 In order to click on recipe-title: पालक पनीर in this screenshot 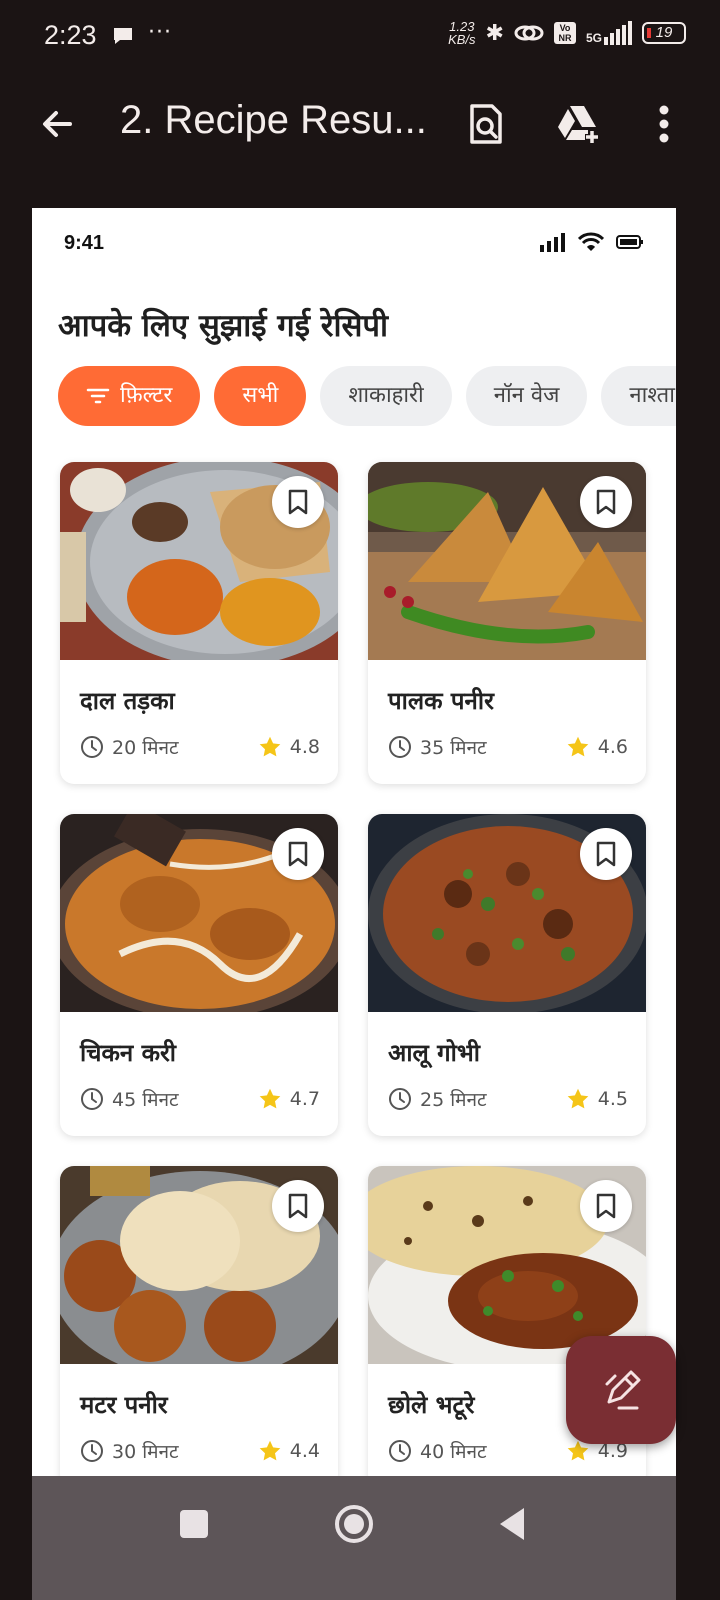, I will do `click(441, 701)`.